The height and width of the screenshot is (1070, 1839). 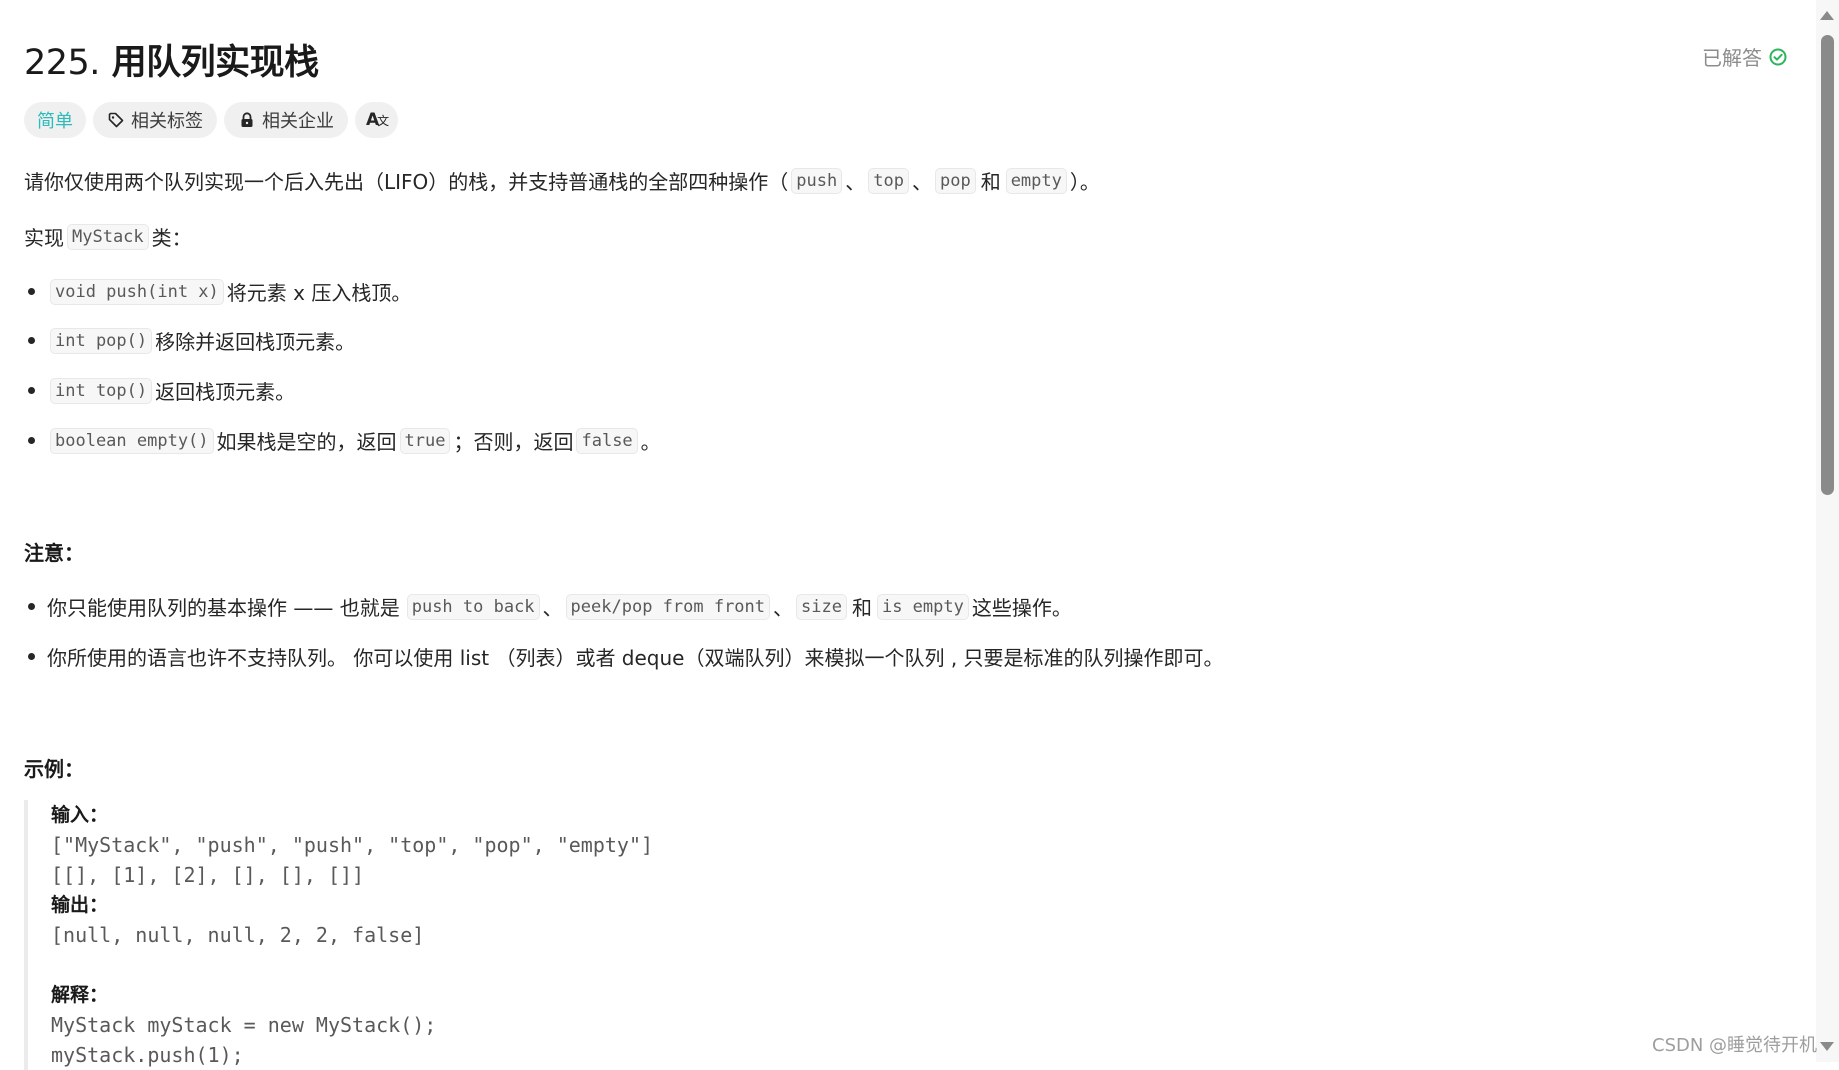 I want to click on code-true: true, so click(x=425, y=440).